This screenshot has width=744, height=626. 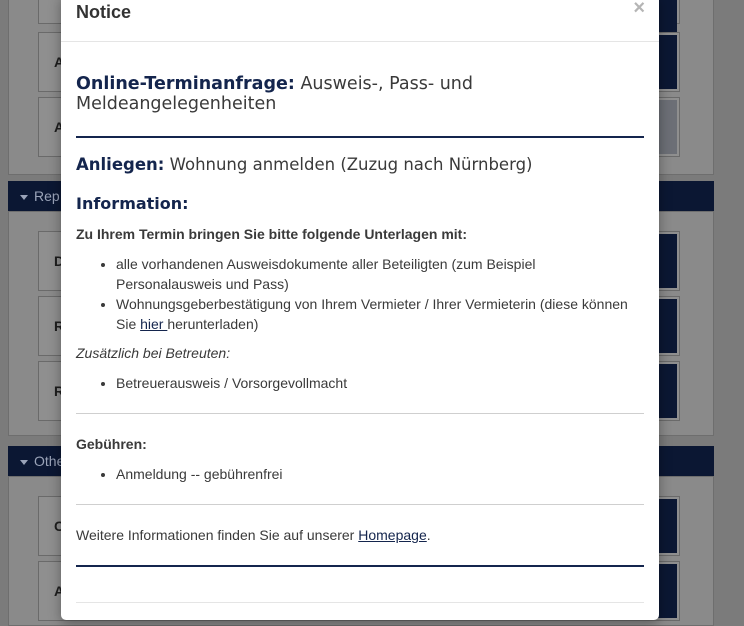 What do you see at coordinates (392, 535) in the screenshot?
I see `homepage-link: Homepage` at bounding box center [392, 535].